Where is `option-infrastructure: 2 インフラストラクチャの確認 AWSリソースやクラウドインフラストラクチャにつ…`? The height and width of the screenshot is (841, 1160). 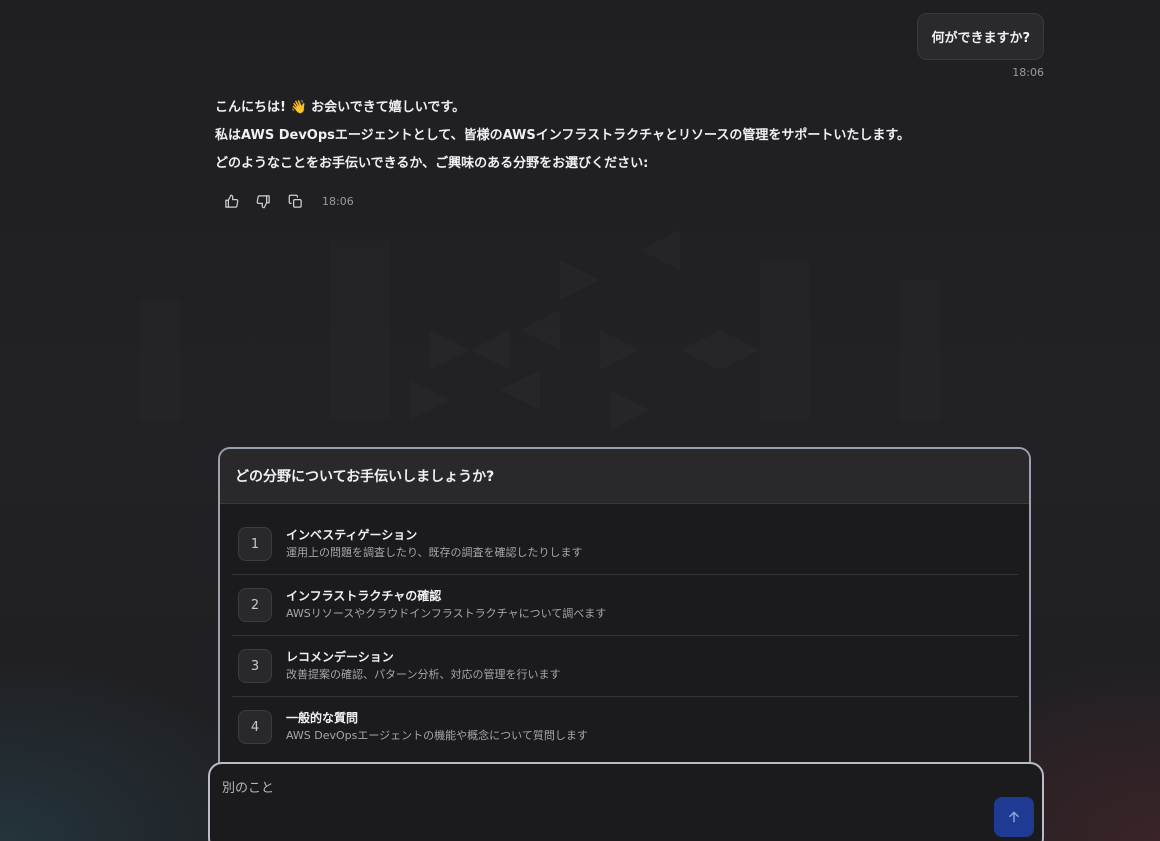 option-infrastructure: 2 インフラストラクチャの確認 AWSリソースやクラウドインフラストラクチャにつ… is located at coordinates (625, 605).